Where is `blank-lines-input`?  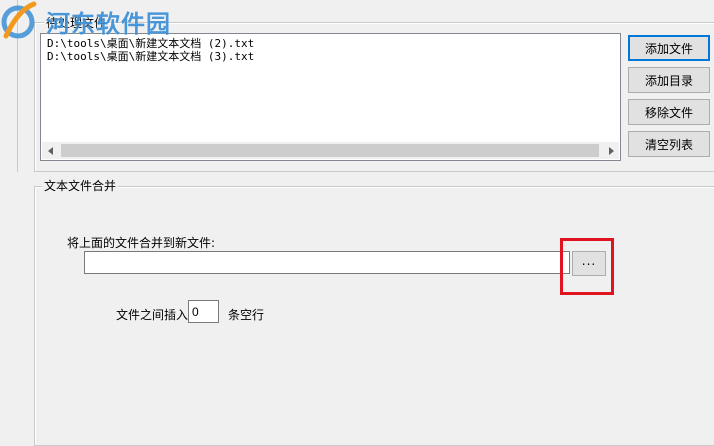 blank-lines-input is located at coordinates (203, 311).